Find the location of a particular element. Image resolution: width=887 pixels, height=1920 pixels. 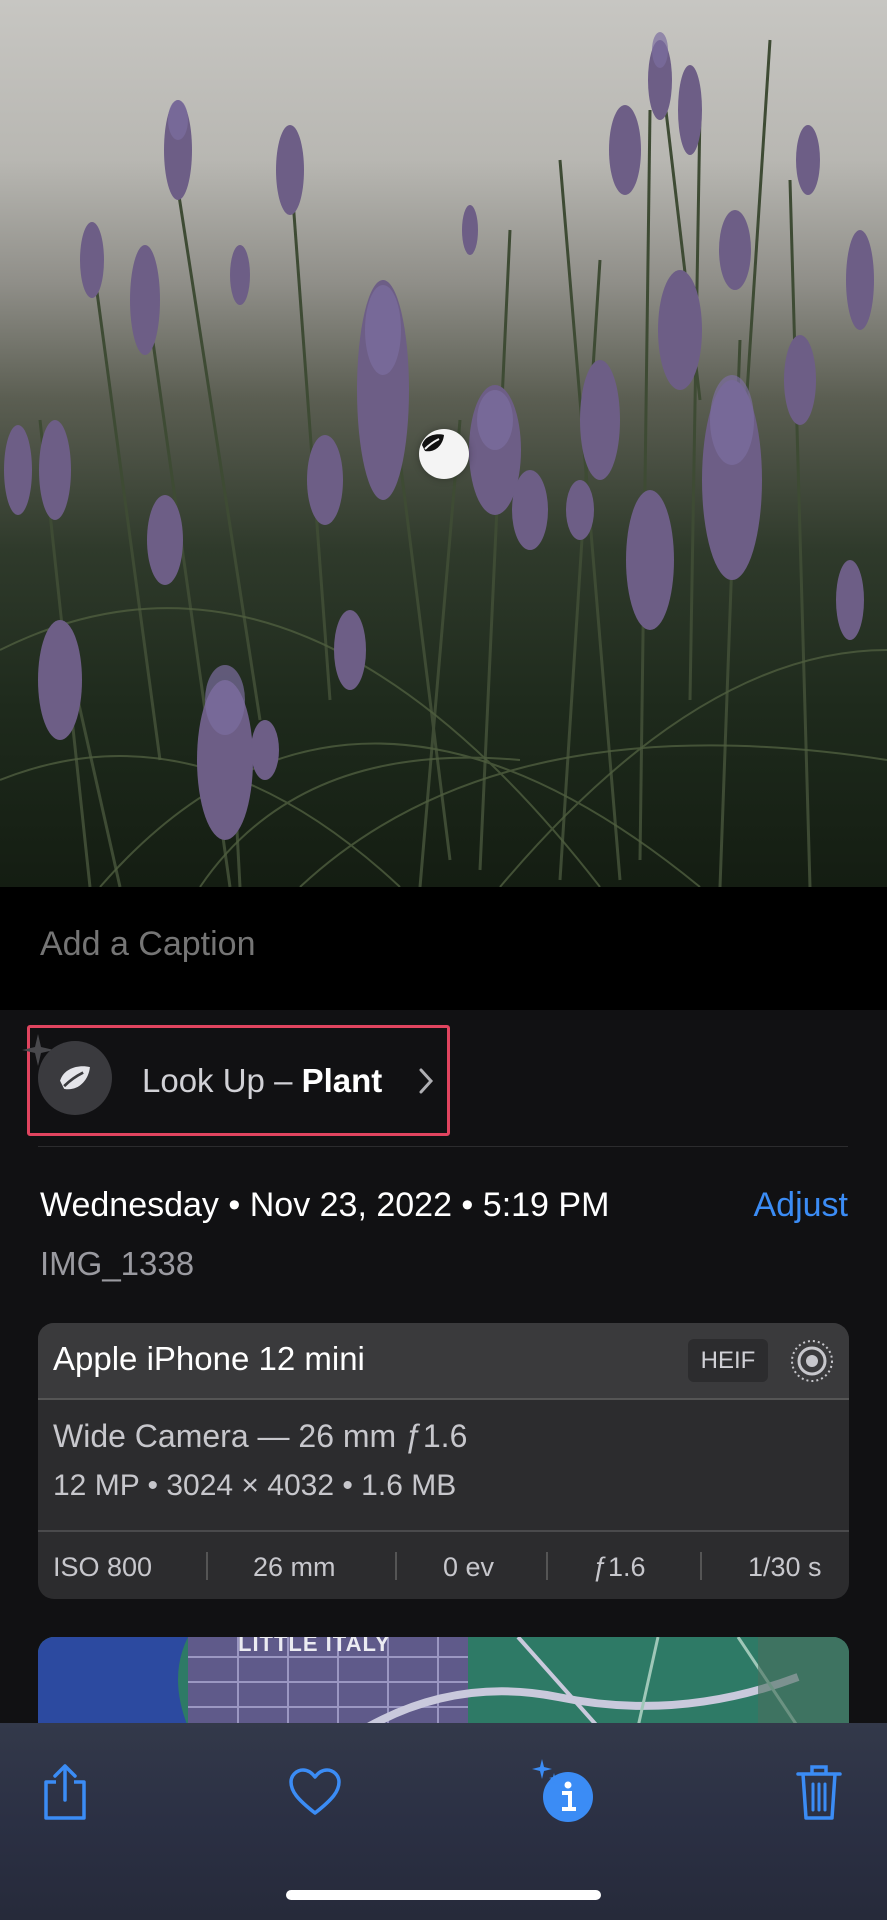

exif-iso: ISO 800 is located at coordinates (103, 1567).